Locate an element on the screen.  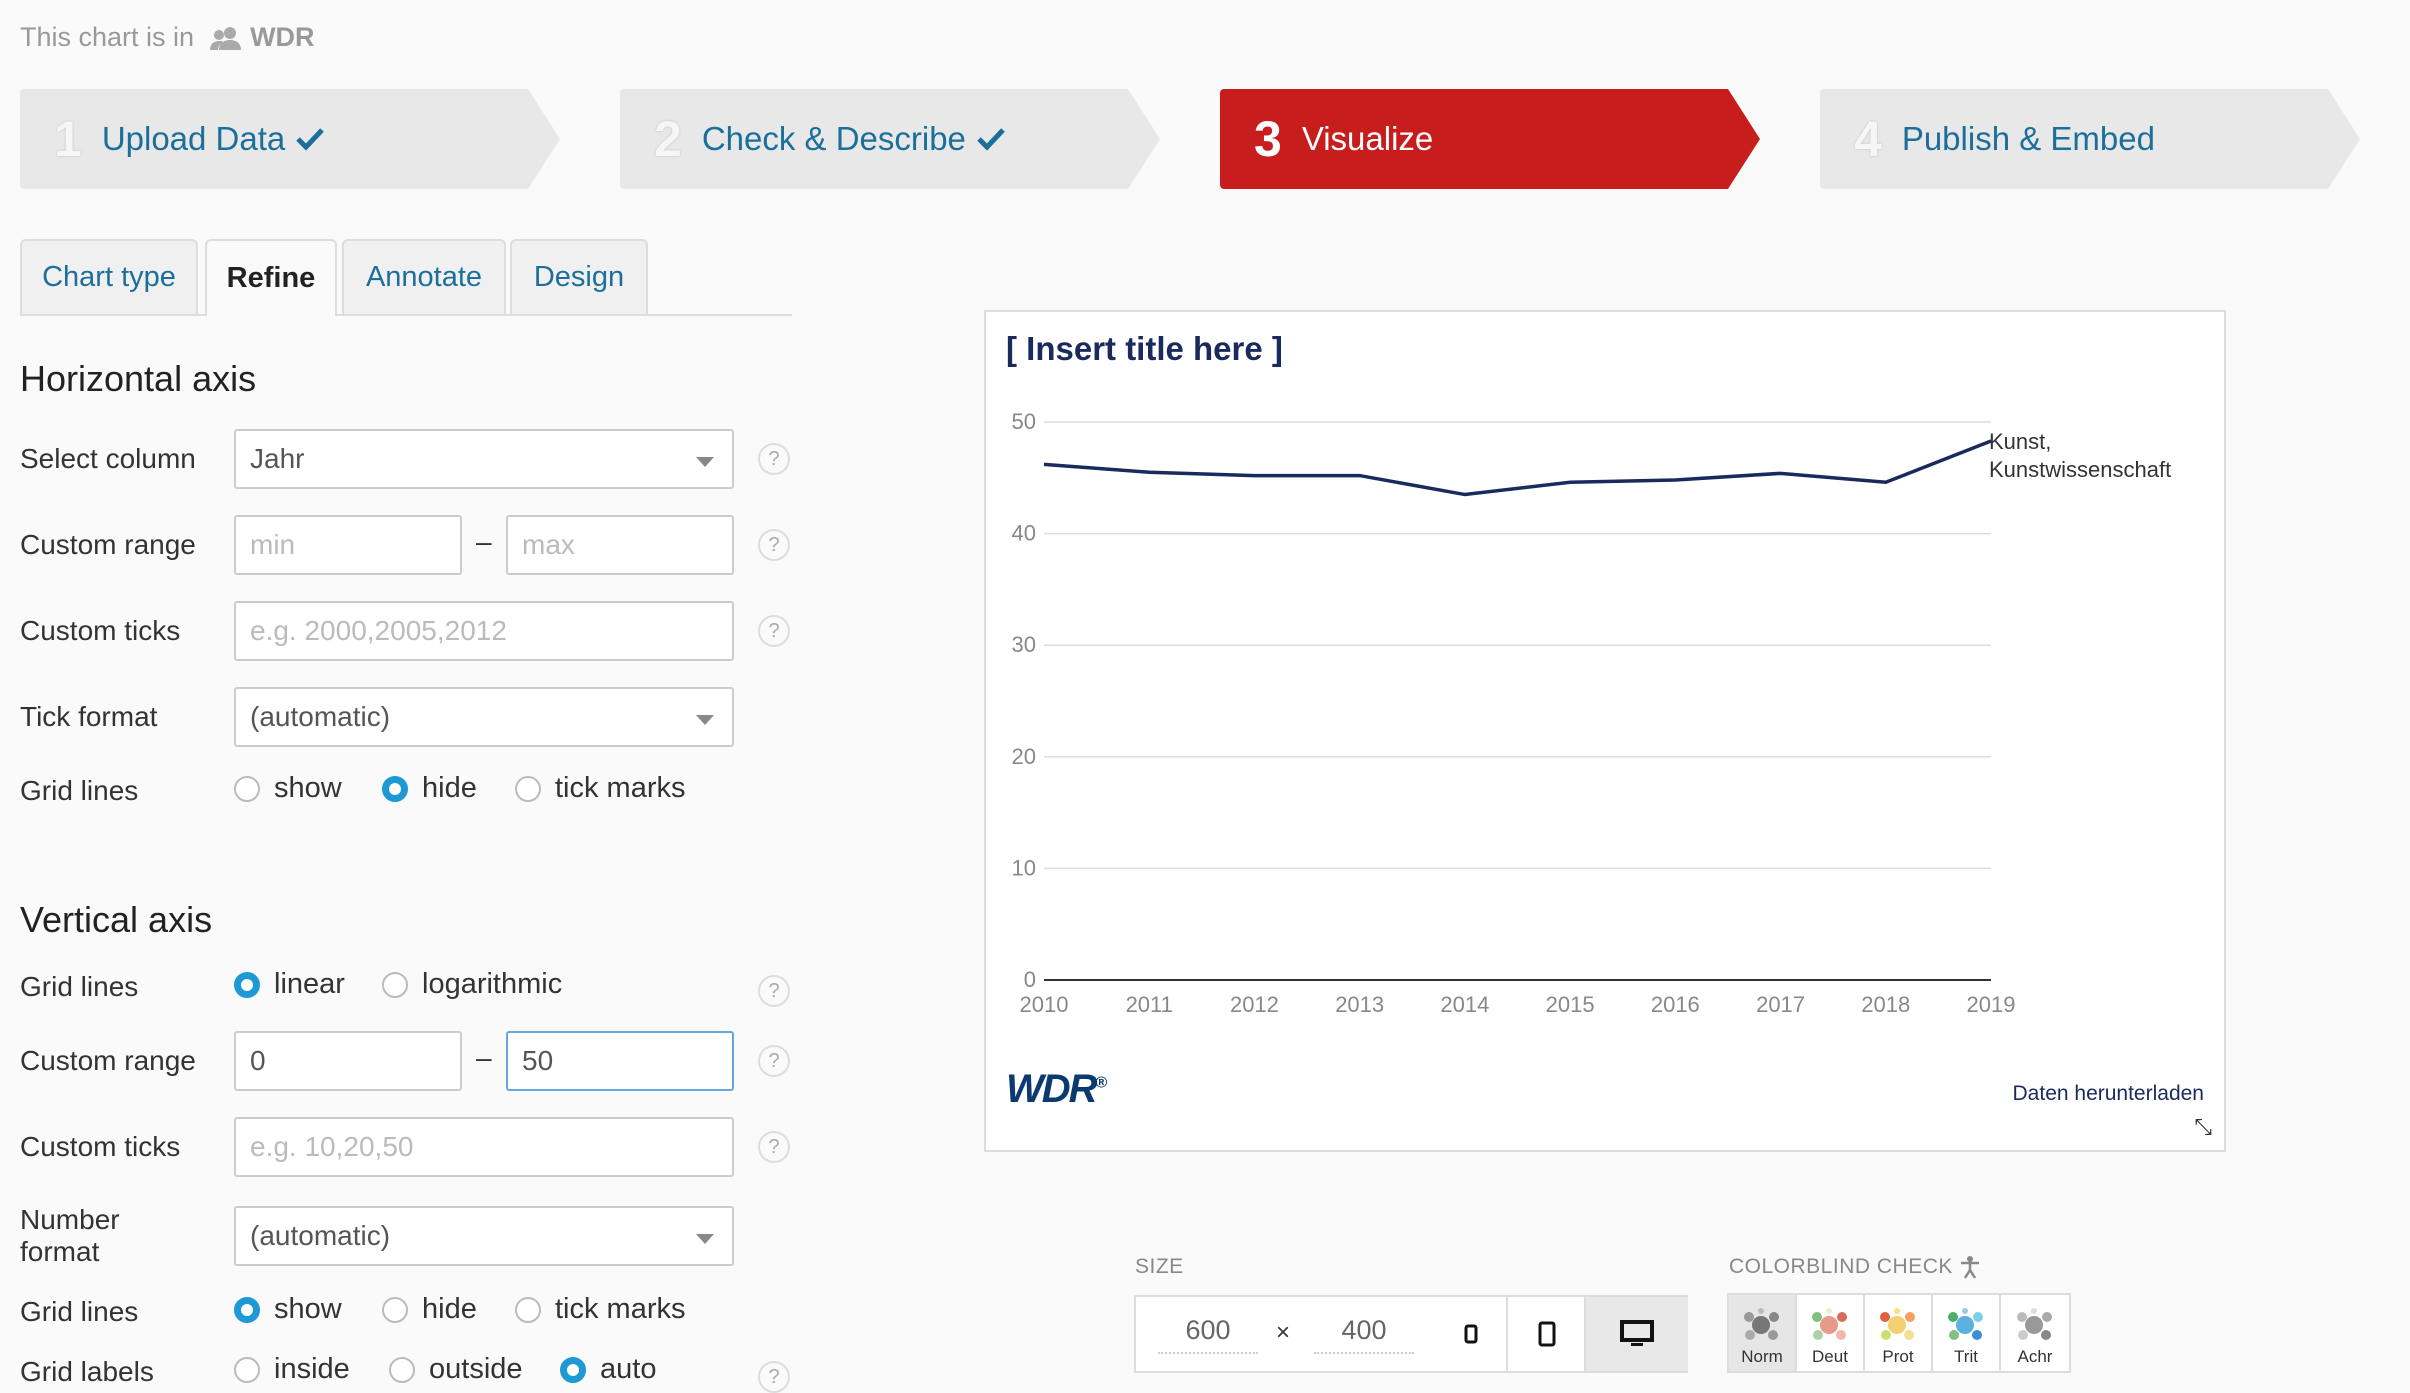
radio-label: outside is located at coordinates (476, 1369).